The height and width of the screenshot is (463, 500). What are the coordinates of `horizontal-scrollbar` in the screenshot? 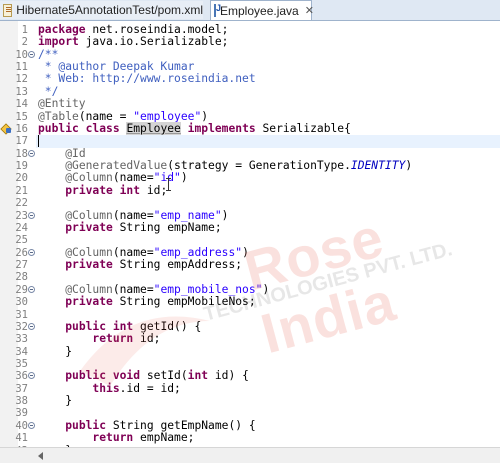 It's located at (250, 455).